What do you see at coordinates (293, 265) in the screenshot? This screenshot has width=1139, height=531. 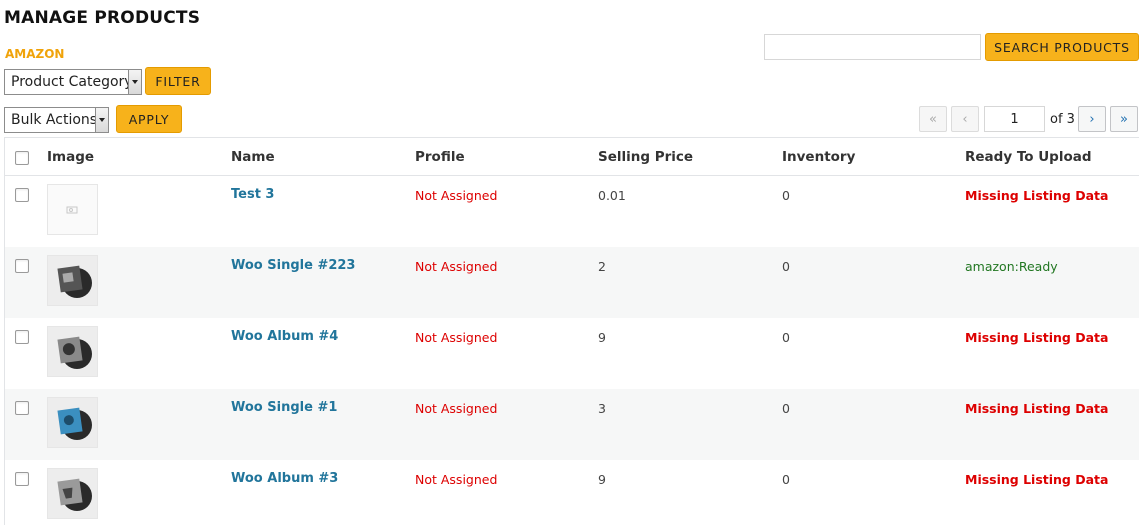 I see `product-name-link: Woo Single #223` at bounding box center [293, 265].